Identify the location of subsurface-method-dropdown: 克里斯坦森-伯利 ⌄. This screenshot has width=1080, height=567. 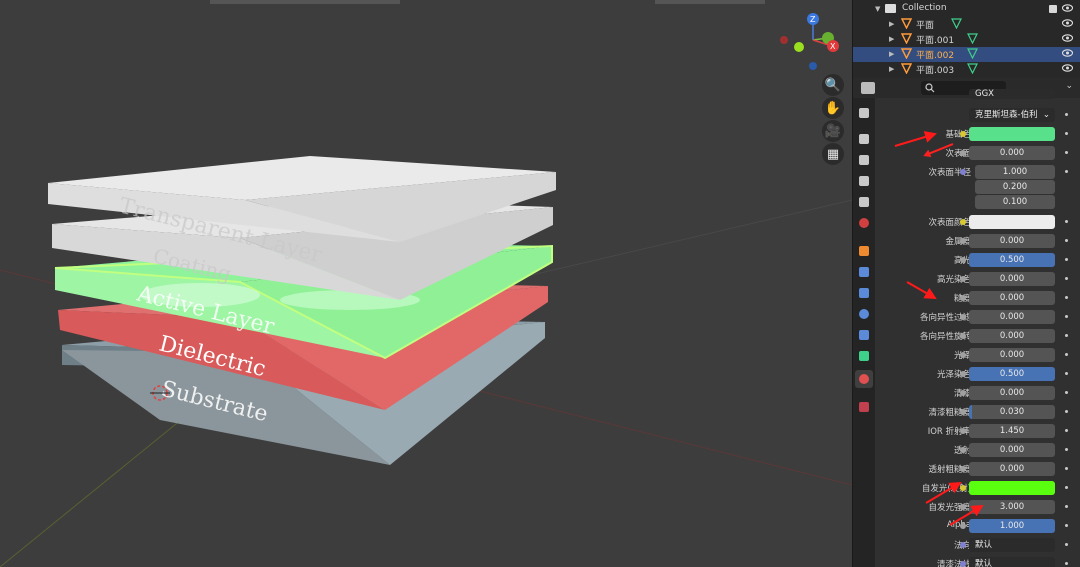
(1012, 115).